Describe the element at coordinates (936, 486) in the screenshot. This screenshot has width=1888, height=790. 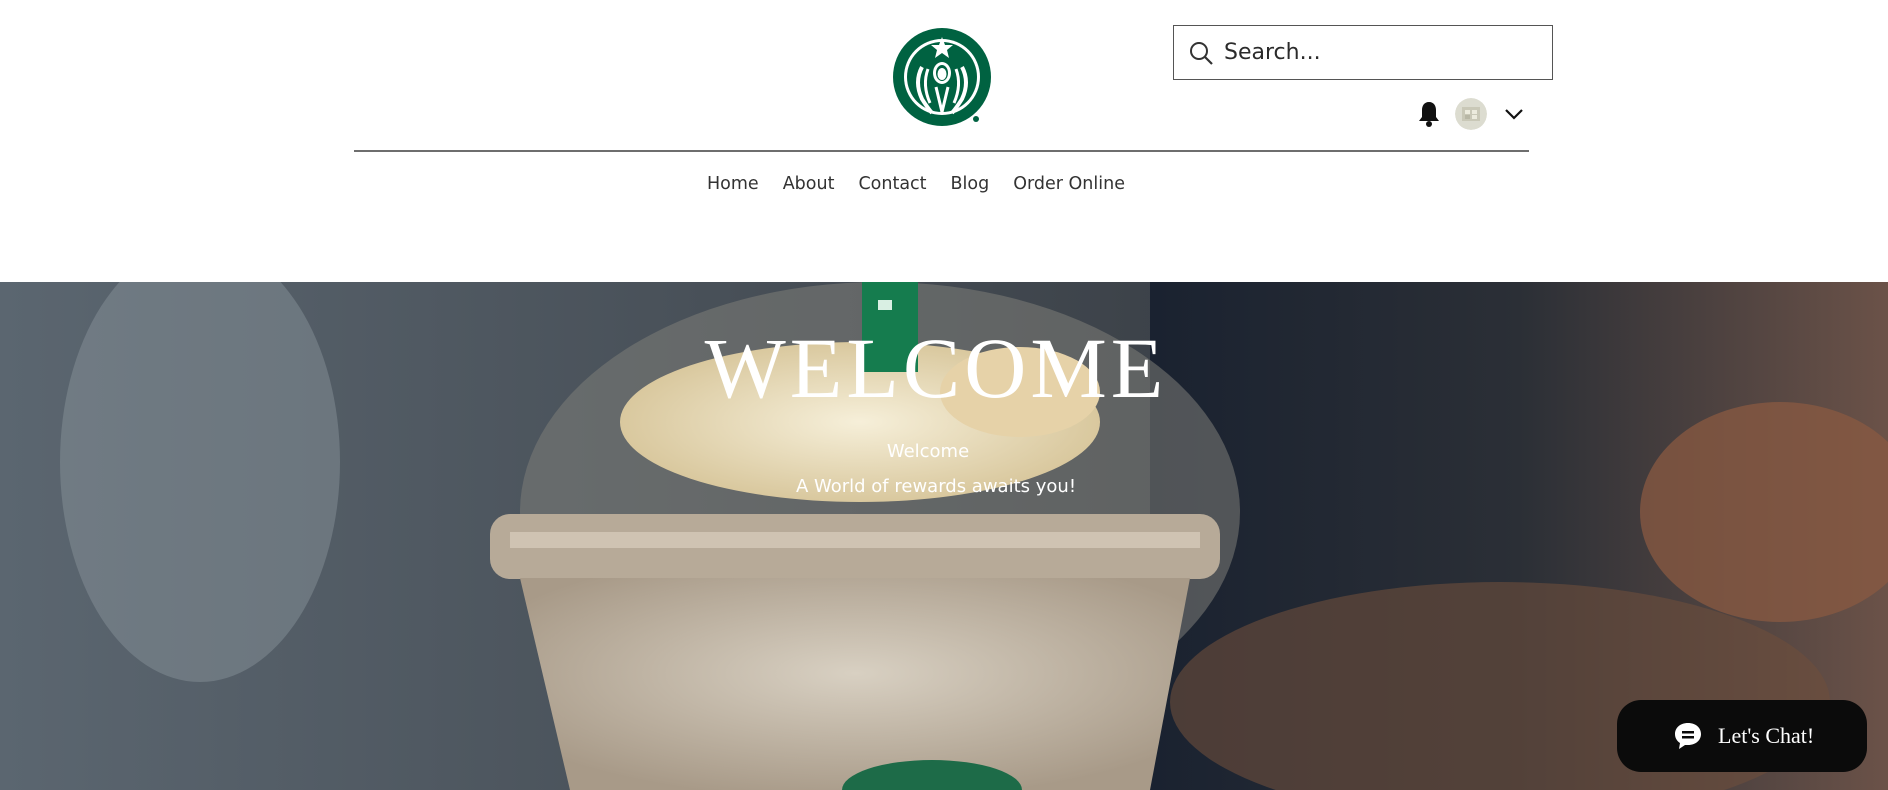
I see `hero-tagline: A World of rewards awaits you!` at that location.